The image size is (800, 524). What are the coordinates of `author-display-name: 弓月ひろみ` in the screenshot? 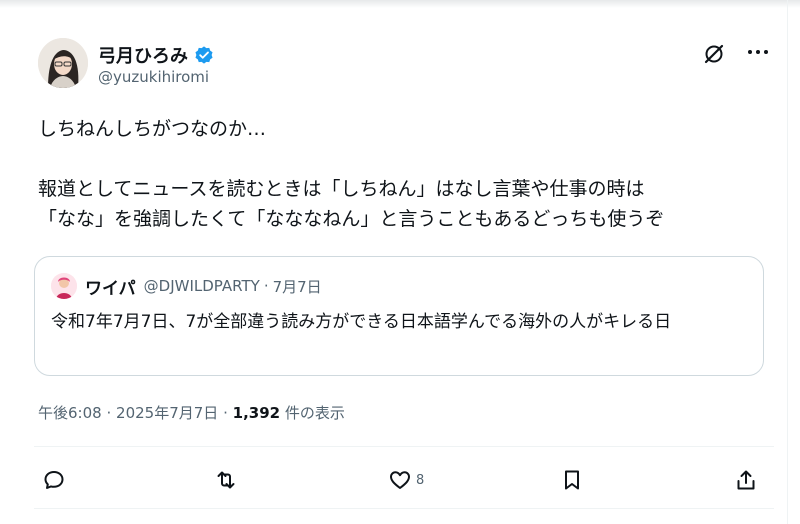 It's located at (143, 55).